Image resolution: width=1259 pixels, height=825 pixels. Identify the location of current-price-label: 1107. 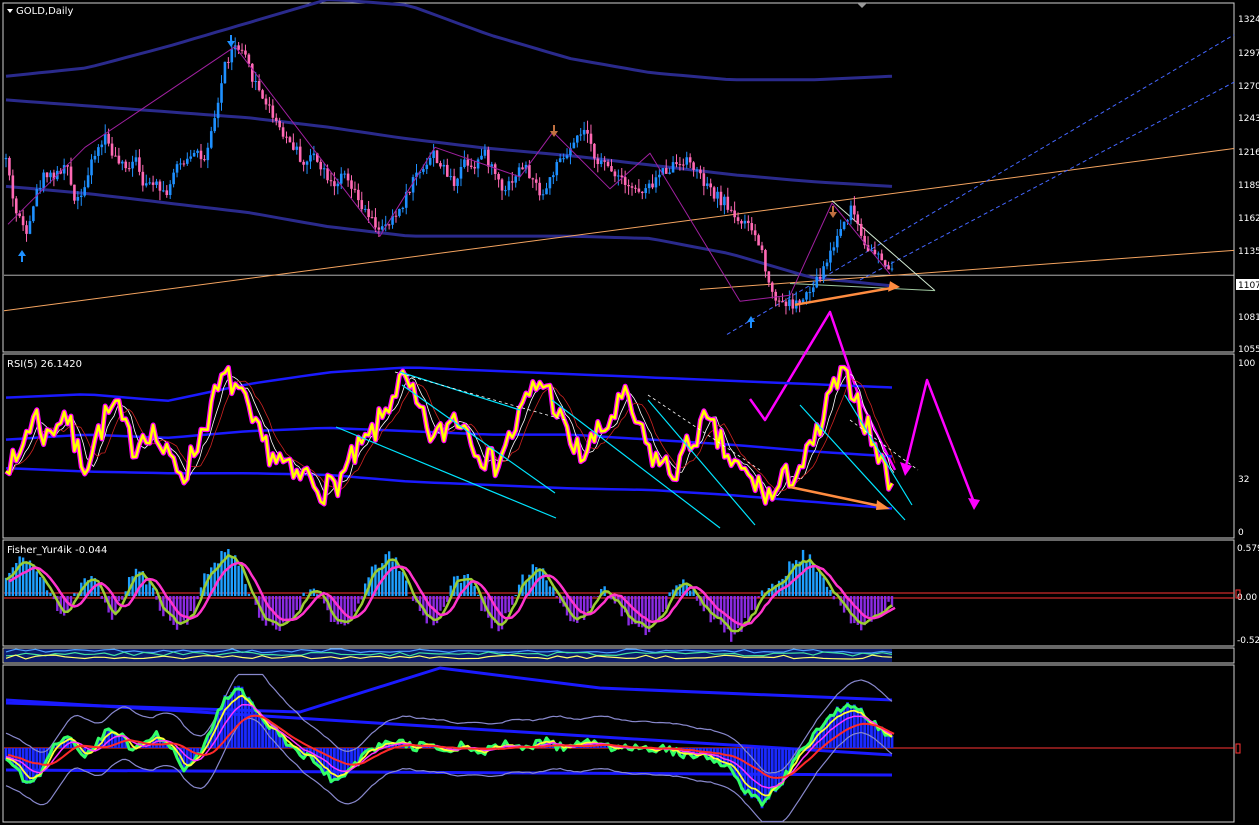
(1248, 286).